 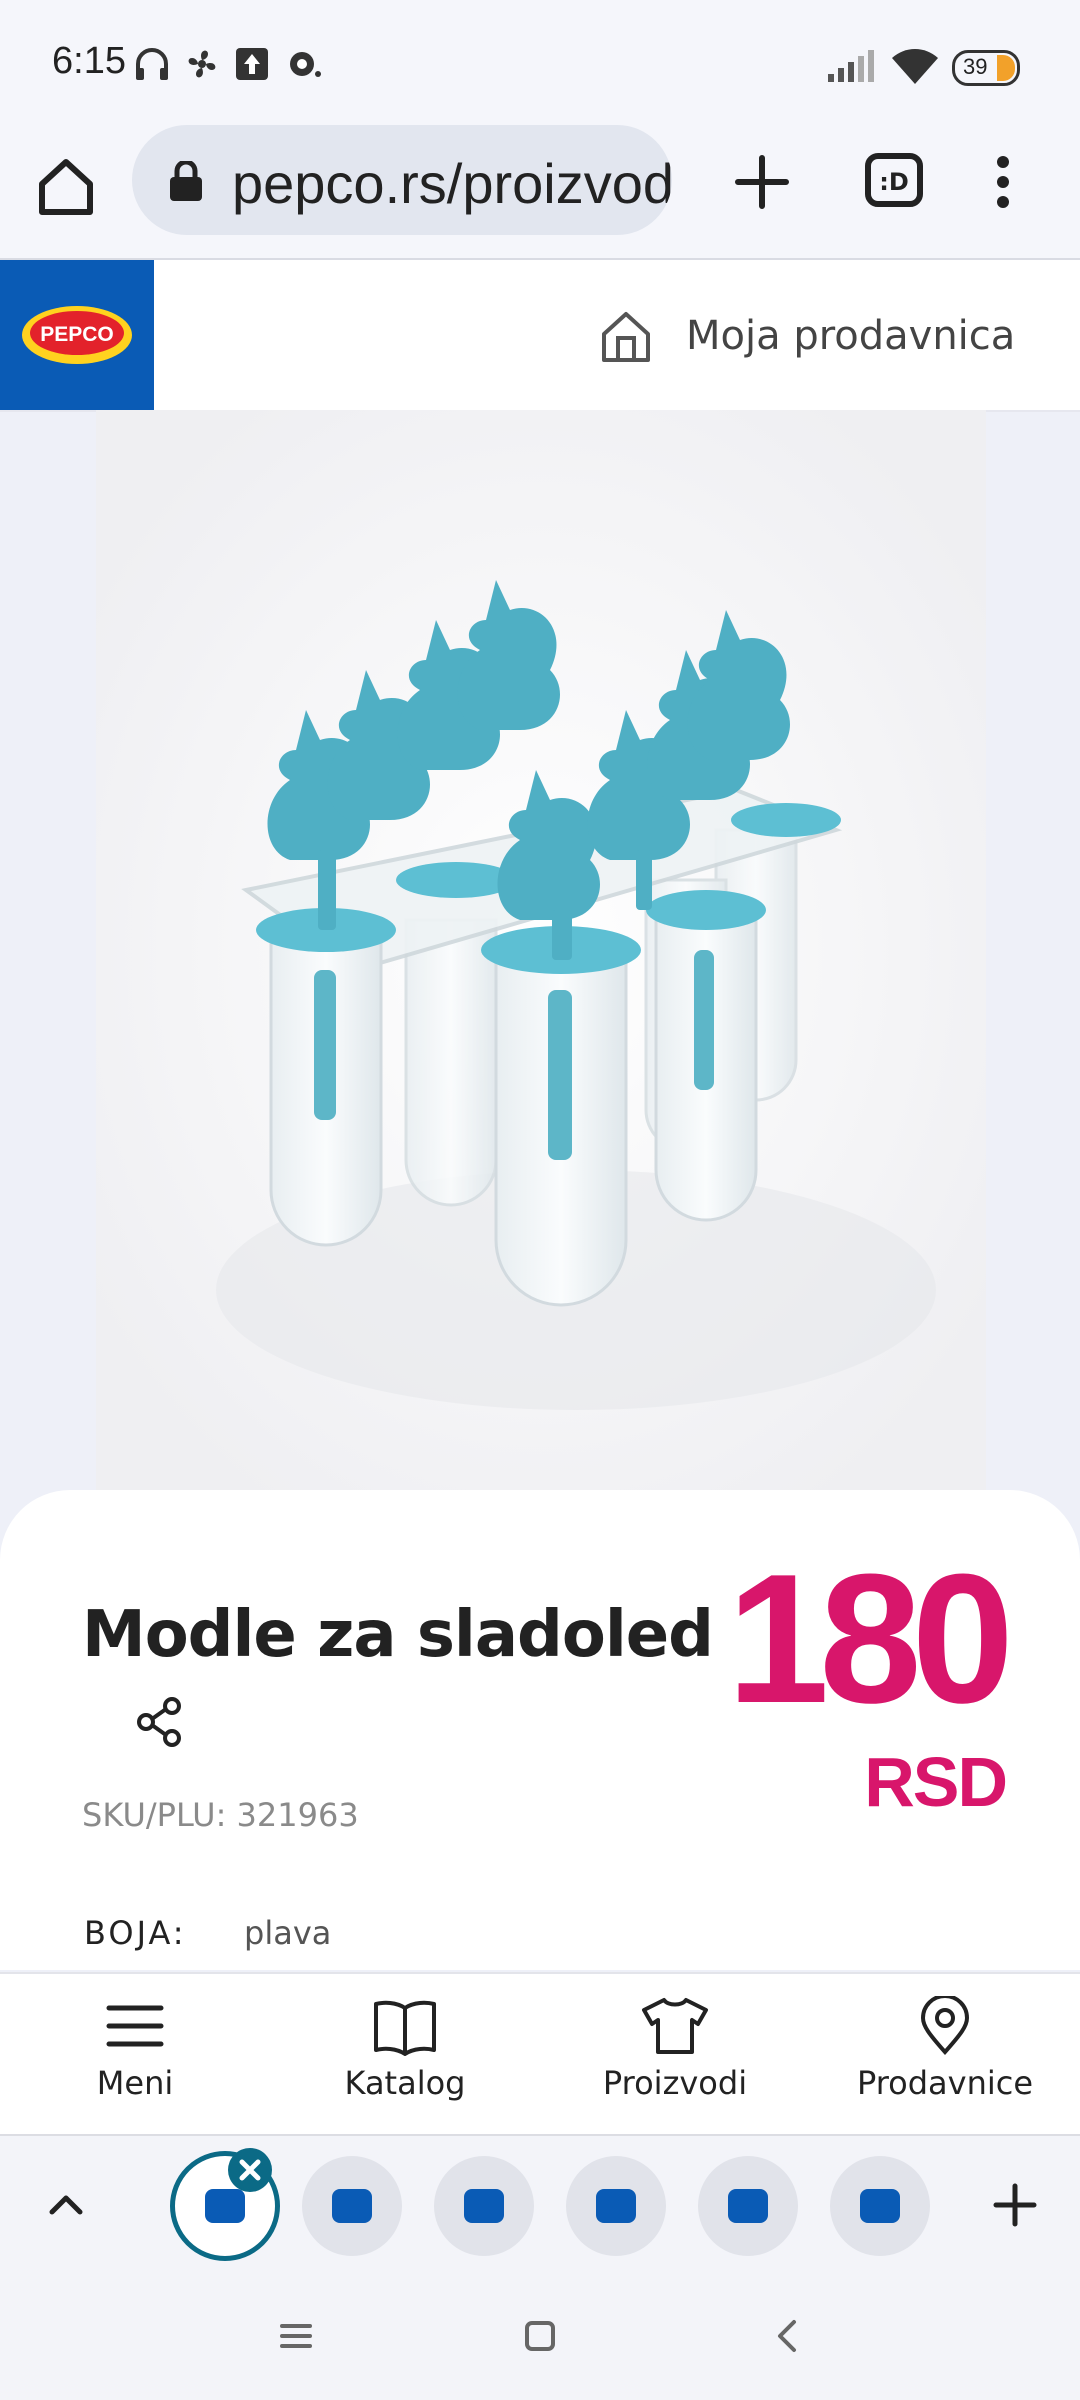 I want to click on nav-item-stores: Prodavnice, so click(x=945, y=2049).